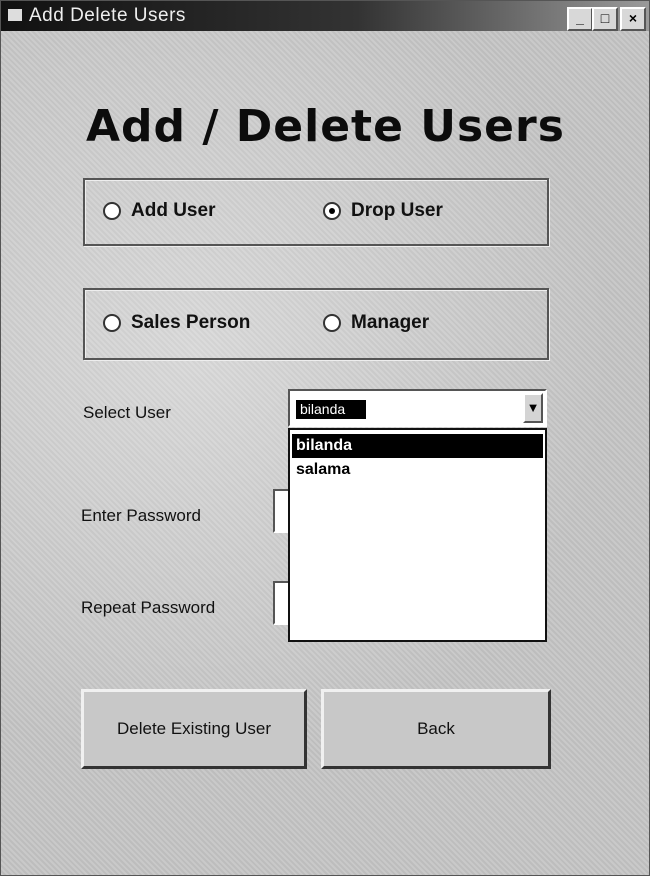 This screenshot has height=876, width=650. What do you see at coordinates (580, 19) in the screenshot?
I see `minimize-button: _` at bounding box center [580, 19].